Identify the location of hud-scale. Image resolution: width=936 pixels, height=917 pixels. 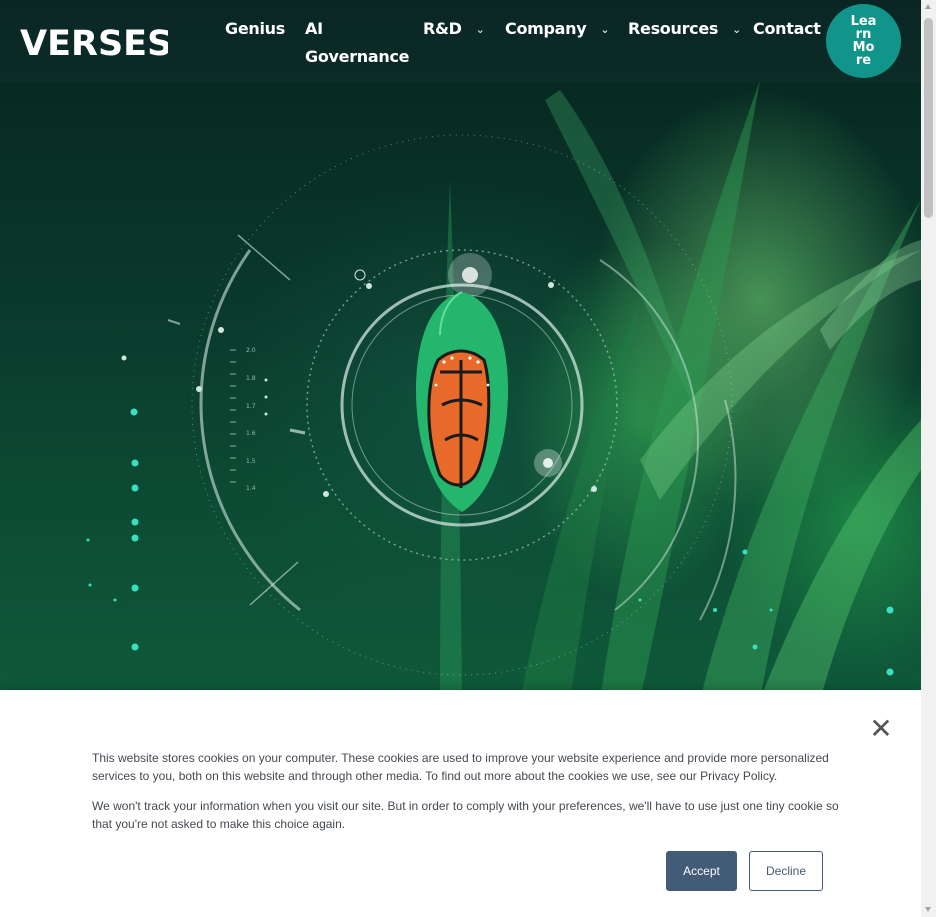
(233, 416).